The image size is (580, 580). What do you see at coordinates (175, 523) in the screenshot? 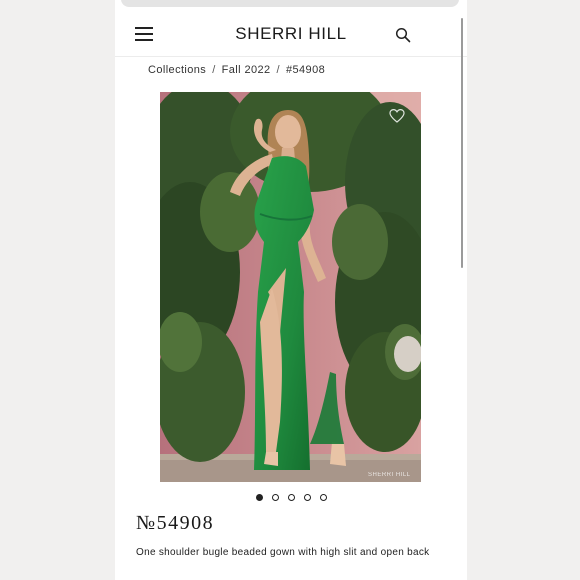
I see `style-number: №54908` at bounding box center [175, 523].